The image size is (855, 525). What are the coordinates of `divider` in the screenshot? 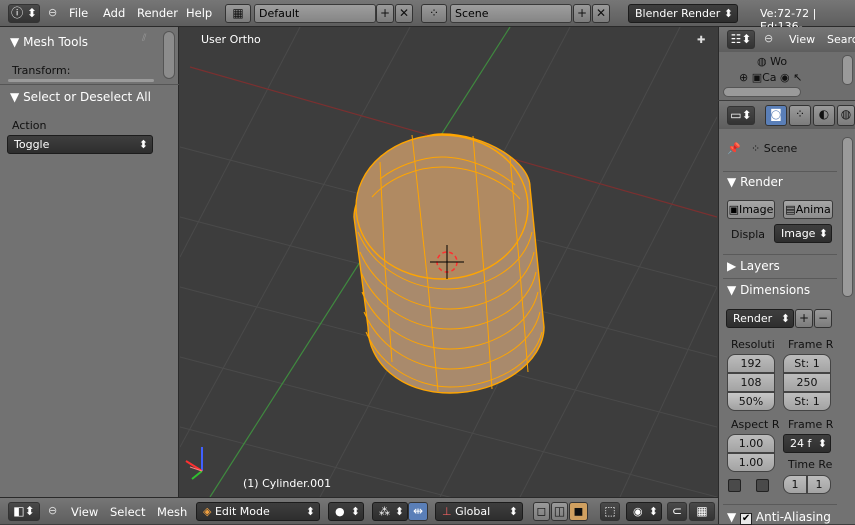 It's located at (780, 278).